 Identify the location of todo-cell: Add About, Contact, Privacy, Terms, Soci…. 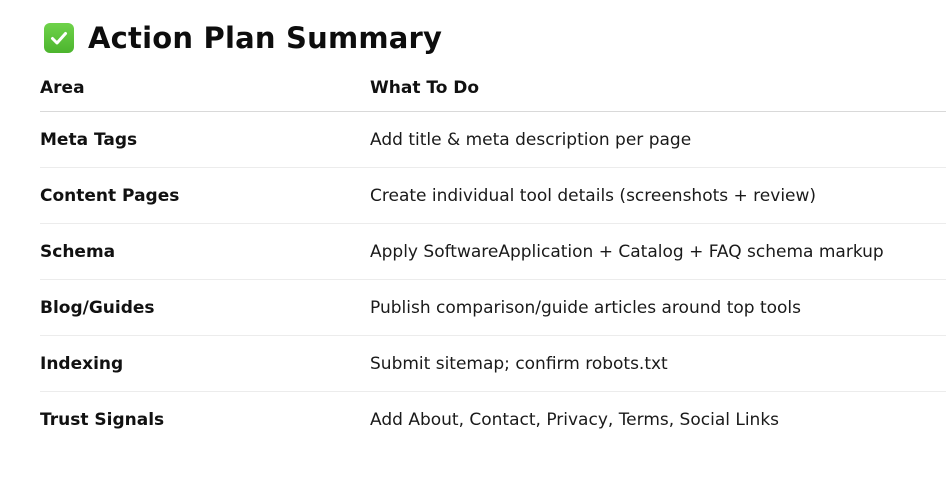
(575, 419).